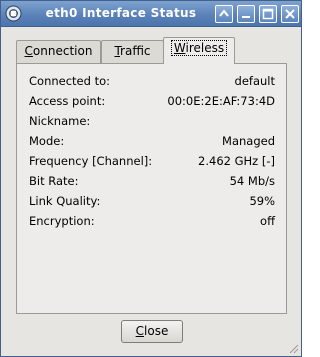 The width and height of the screenshot is (320, 357). I want to click on tab-label: ireless, so click(205, 48).